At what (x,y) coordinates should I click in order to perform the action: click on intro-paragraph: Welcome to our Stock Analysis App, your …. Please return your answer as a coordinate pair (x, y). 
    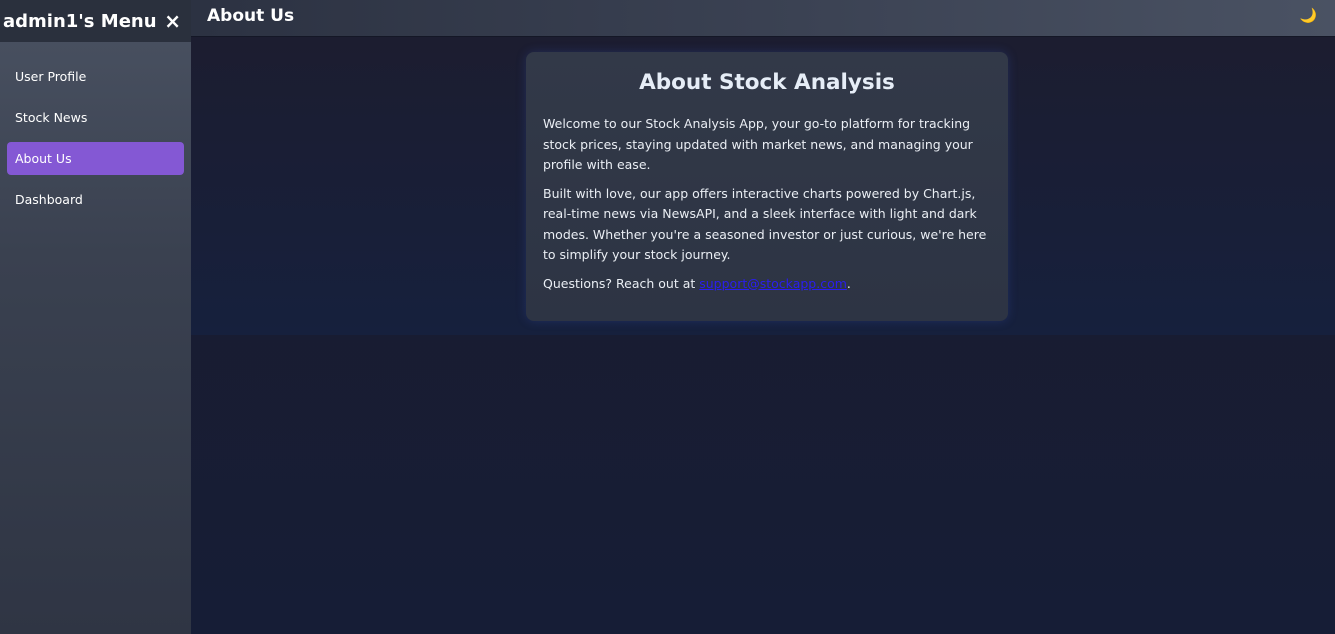
    Looking at the image, I should click on (758, 144).